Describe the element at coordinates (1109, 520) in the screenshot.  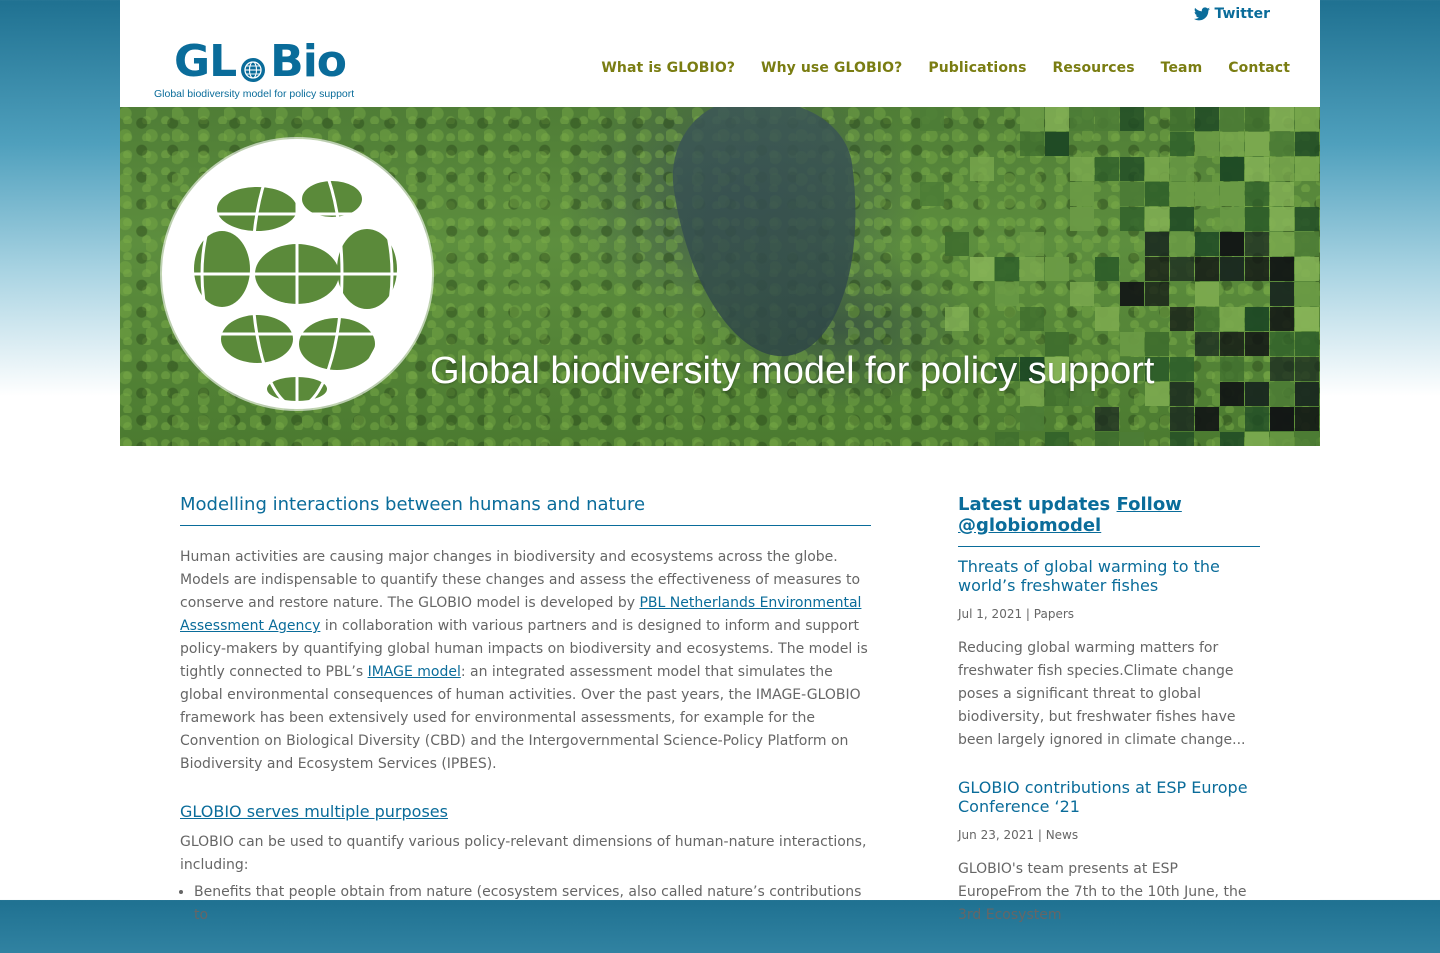
I see `sidebar-title: Latest updates Follow @globiomodel` at that location.